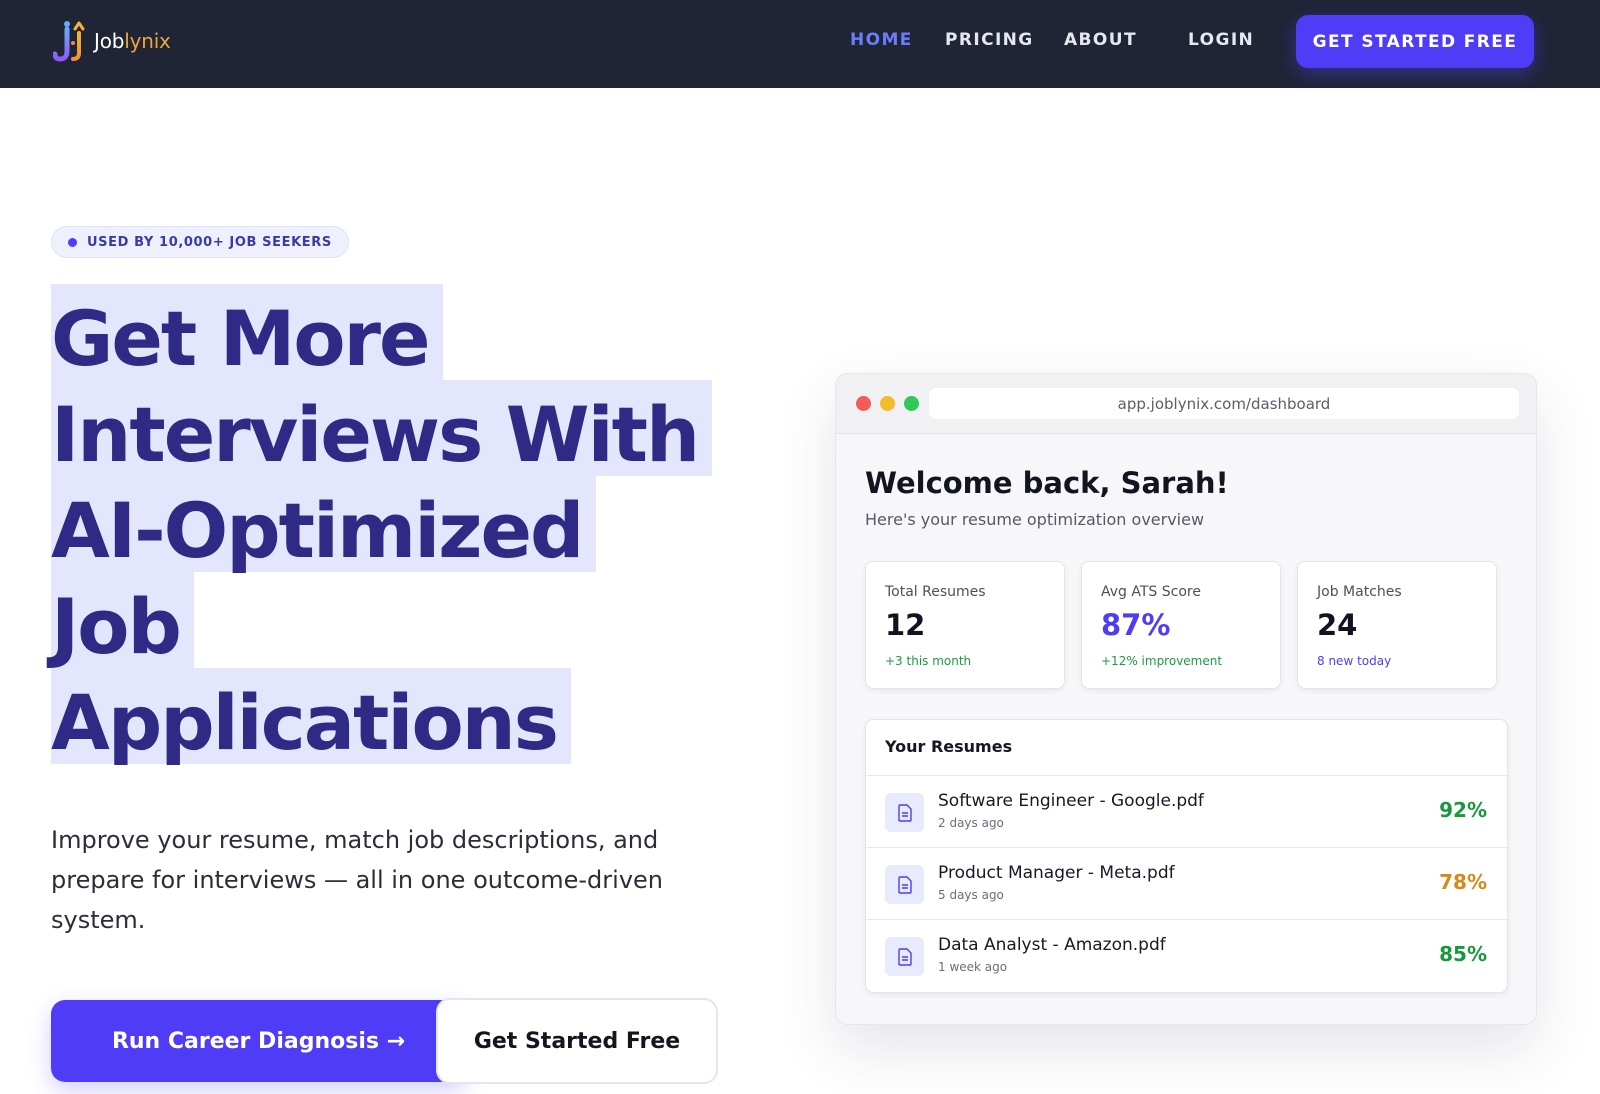 The height and width of the screenshot is (1094, 1600). I want to click on brand-name-main: Job, so click(109, 41).